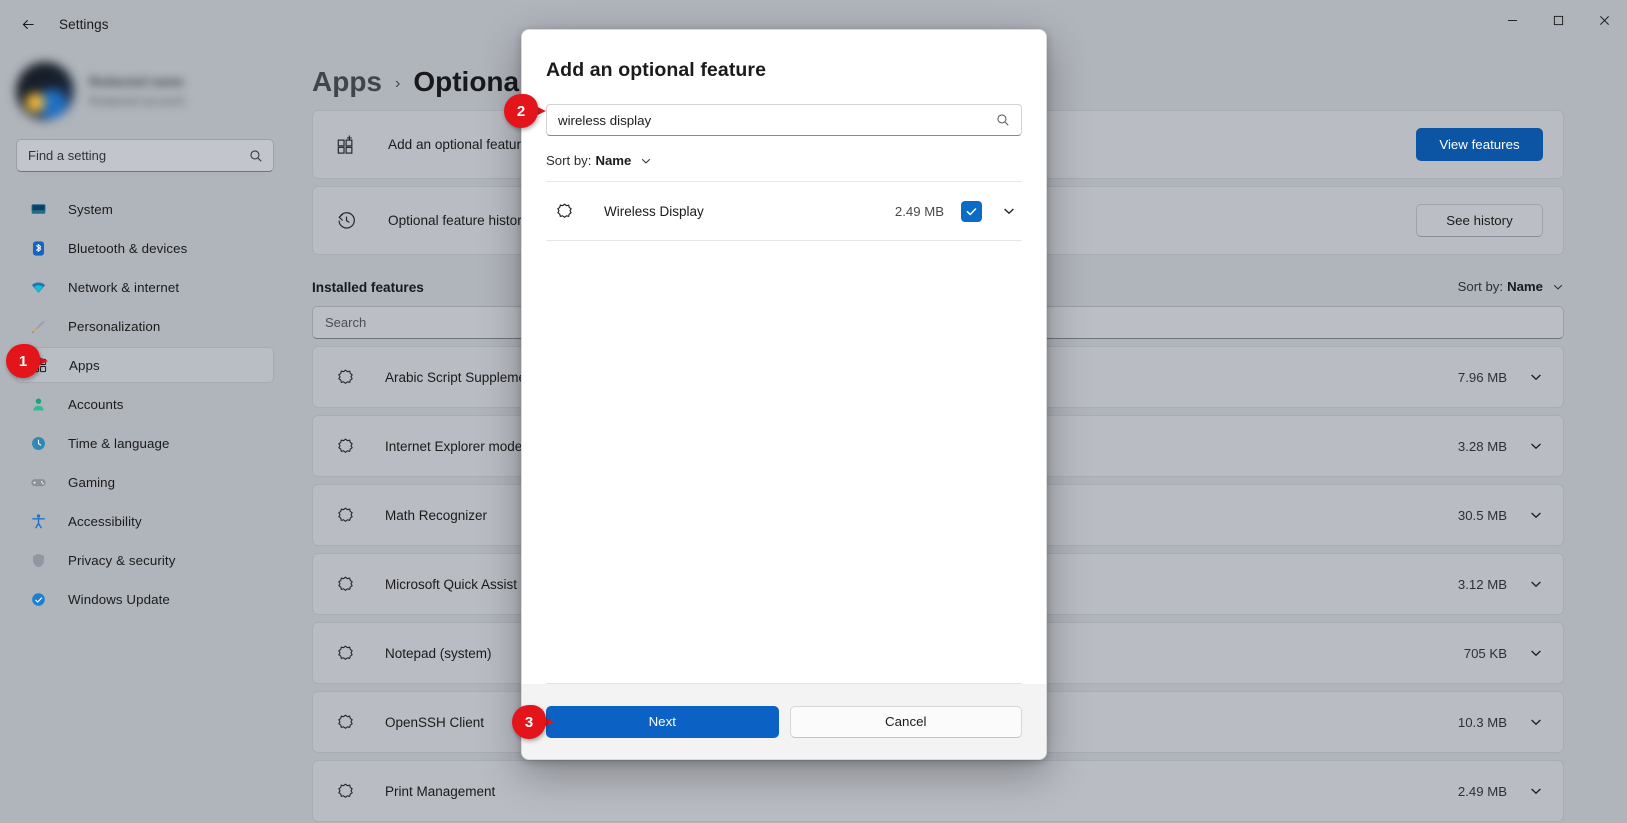 This screenshot has width=1627, height=823. I want to click on paintbrush-icon, so click(38, 326).